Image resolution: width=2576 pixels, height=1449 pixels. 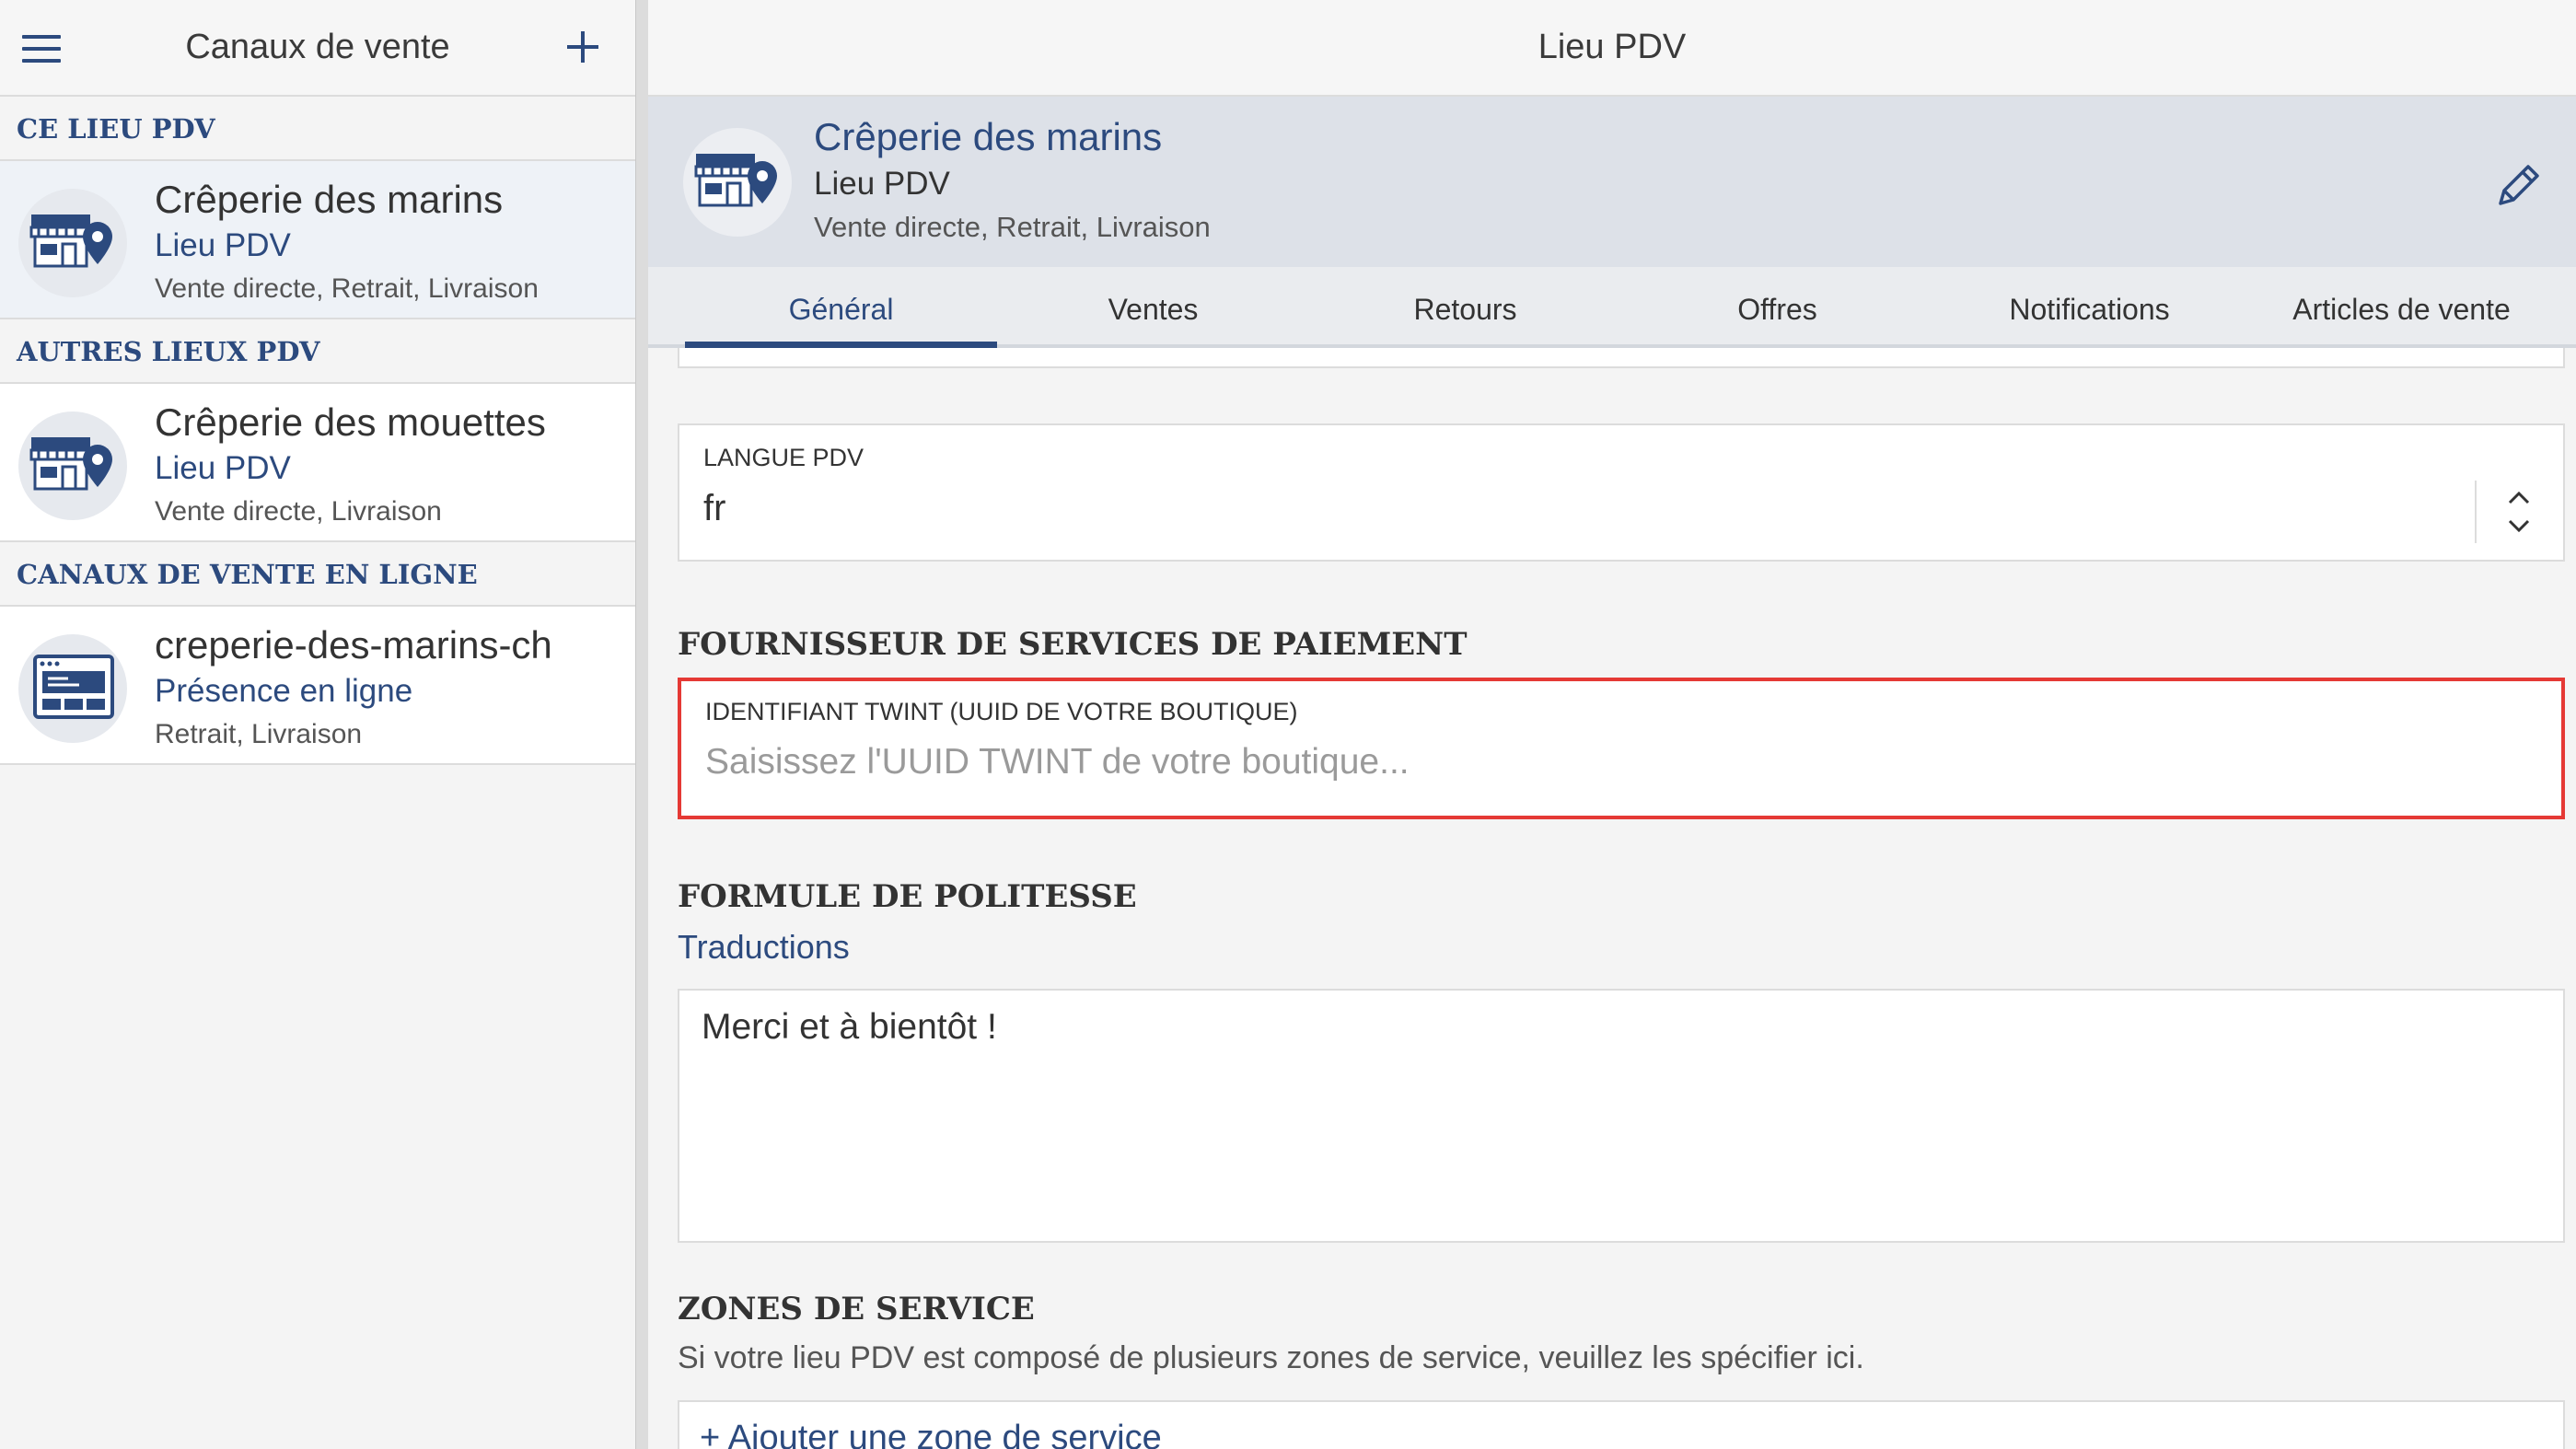 I want to click on sidebar-header: Canaux de vente, so click(x=317, y=48).